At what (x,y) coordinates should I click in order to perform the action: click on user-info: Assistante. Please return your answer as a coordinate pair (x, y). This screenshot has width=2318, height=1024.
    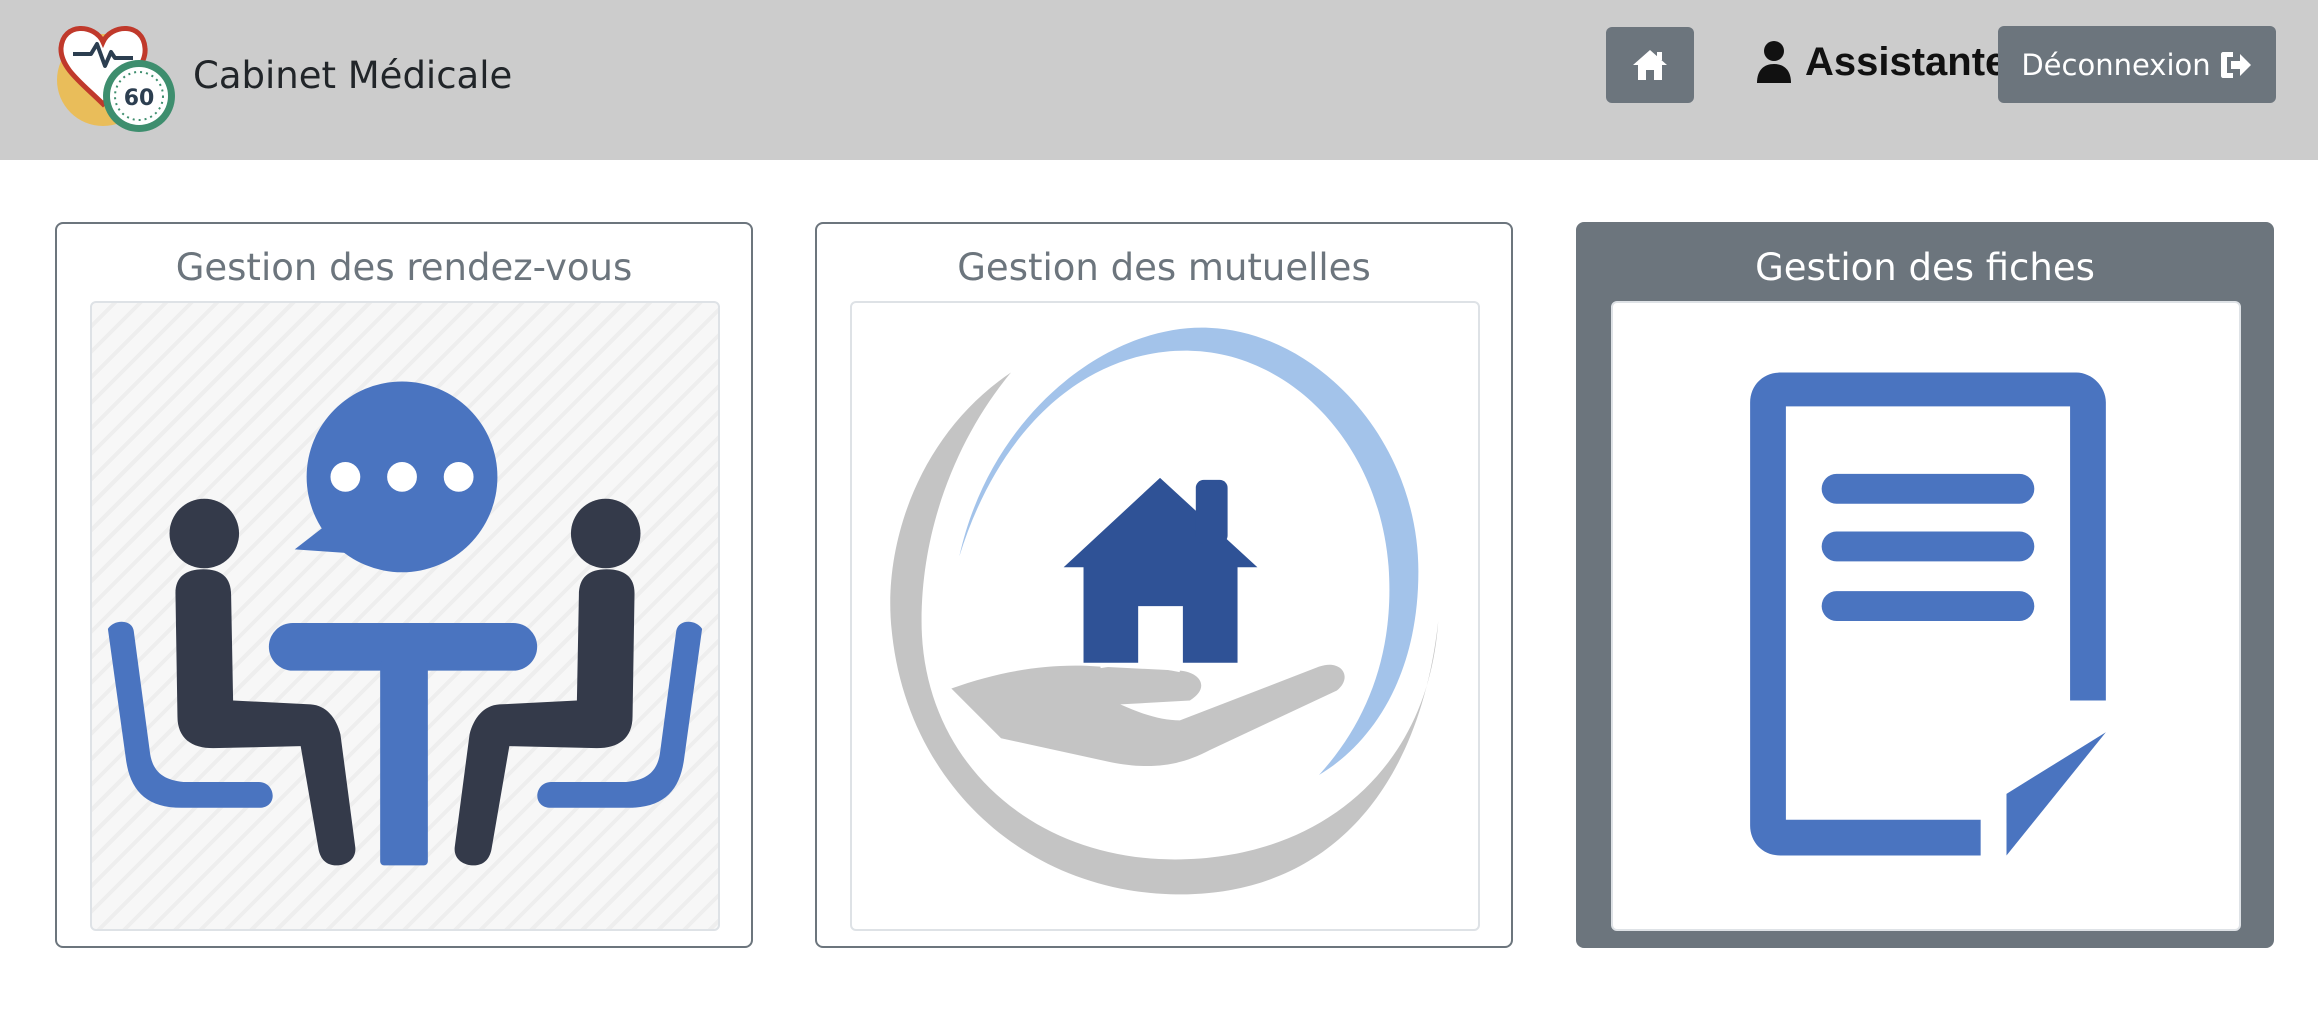
    Looking at the image, I should click on (1881, 62).